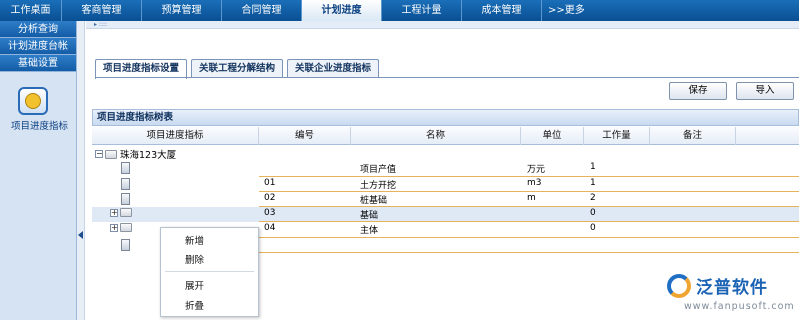 The height and width of the screenshot is (320, 799). What do you see at coordinates (270, 197) in the screenshot?
I see `cell-code: 02` at bounding box center [270, 197].